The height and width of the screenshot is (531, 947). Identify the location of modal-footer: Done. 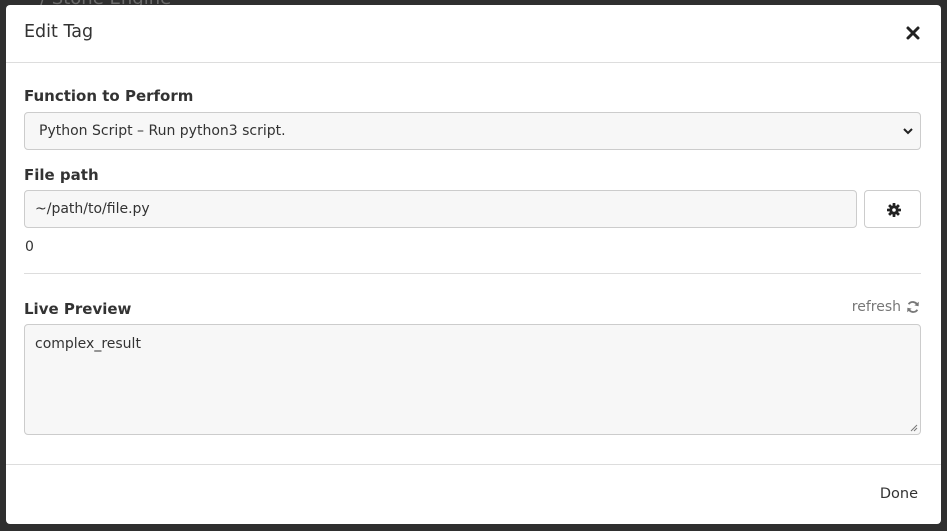
(473, 494).